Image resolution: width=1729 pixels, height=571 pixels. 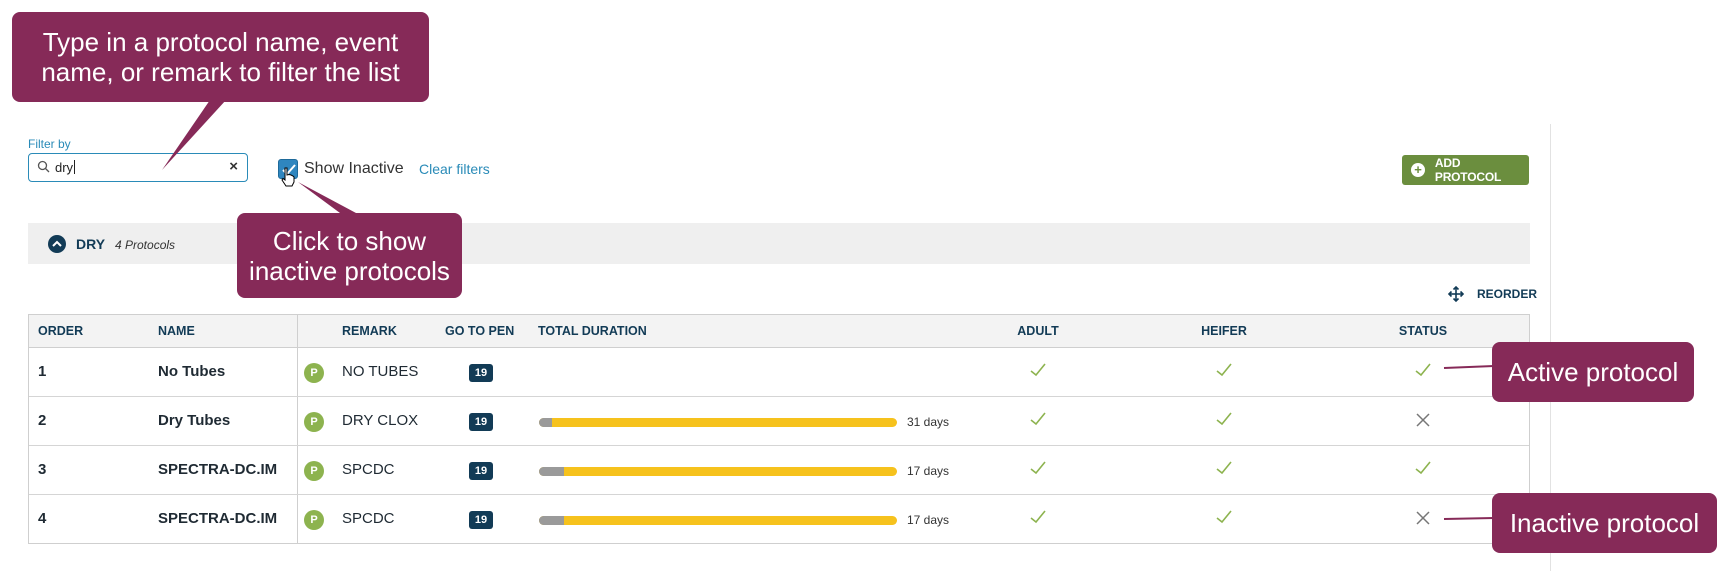 I want to click on inactive-callout-pointer, so click(x=327, y=197).